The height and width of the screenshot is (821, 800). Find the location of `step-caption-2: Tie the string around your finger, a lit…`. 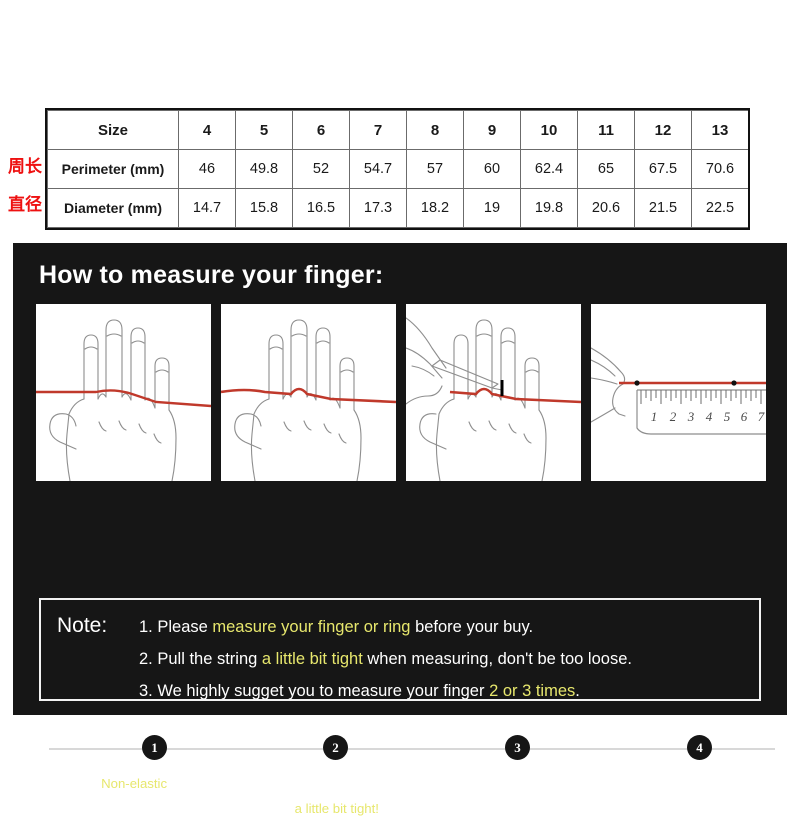

step-caption-2: Tie the string around your finger, a lit… is located at coordinates (317, 796).